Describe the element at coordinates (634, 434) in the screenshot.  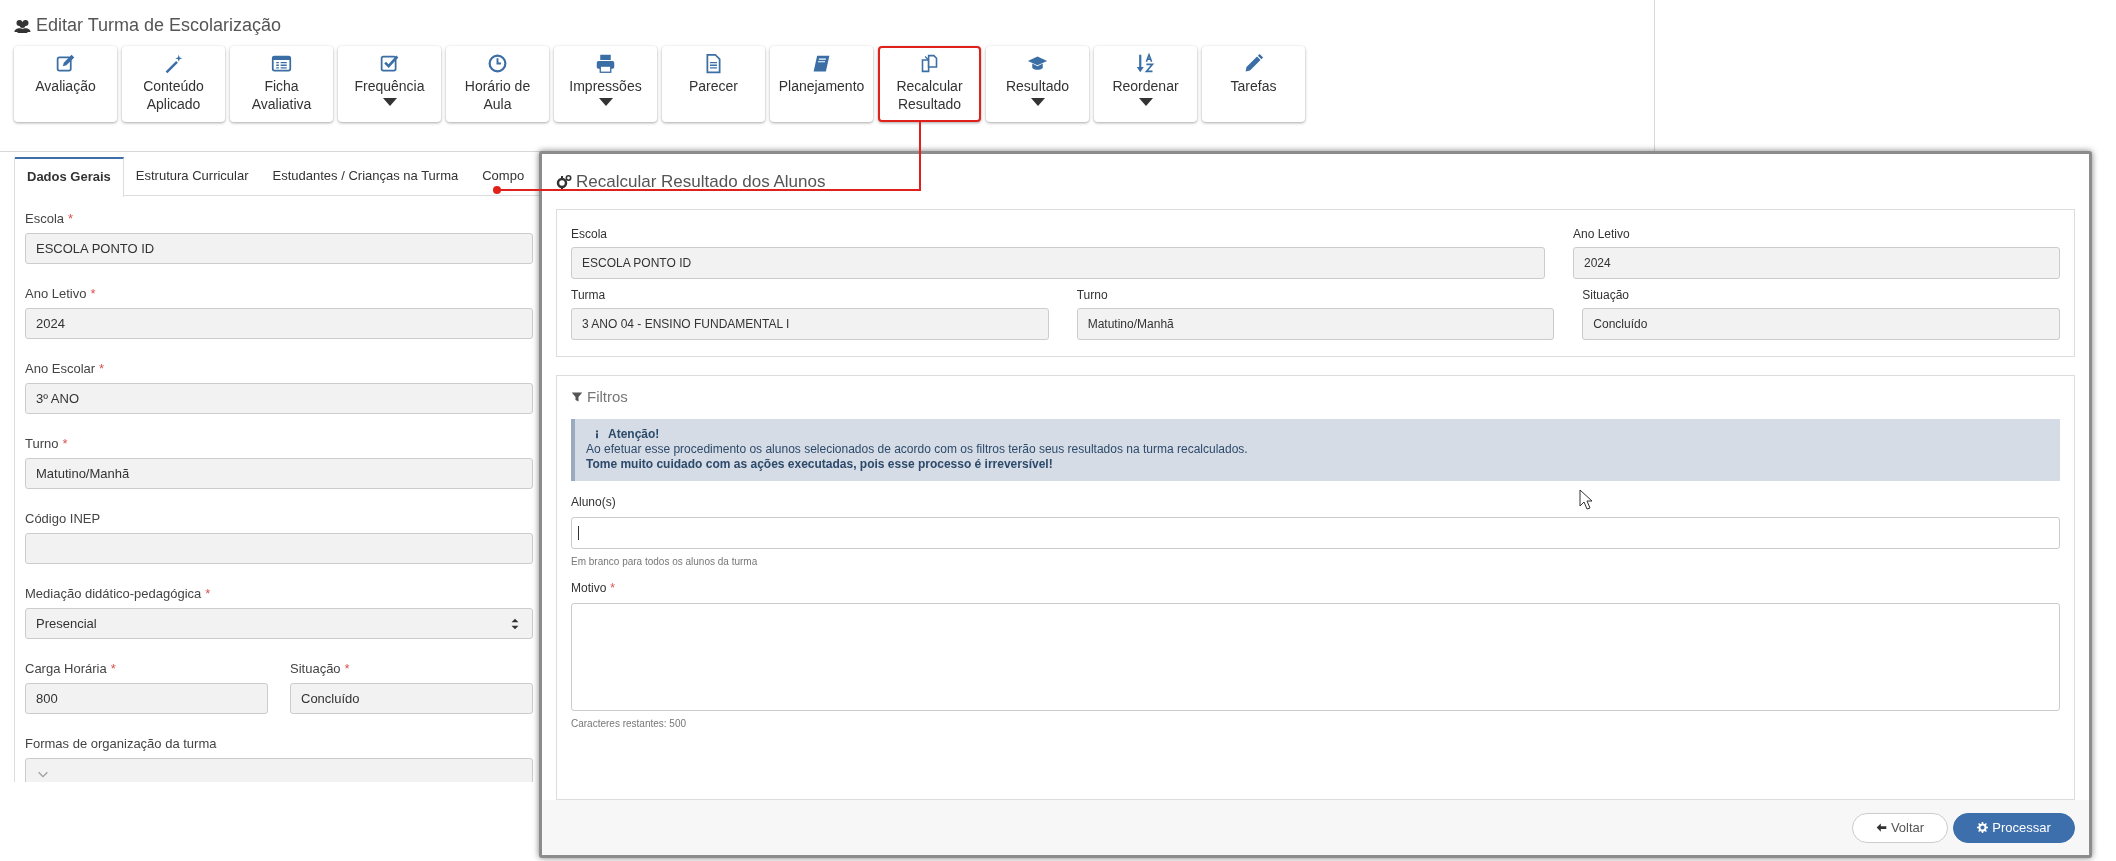
I see `alert-title: Atenção!` at that location.